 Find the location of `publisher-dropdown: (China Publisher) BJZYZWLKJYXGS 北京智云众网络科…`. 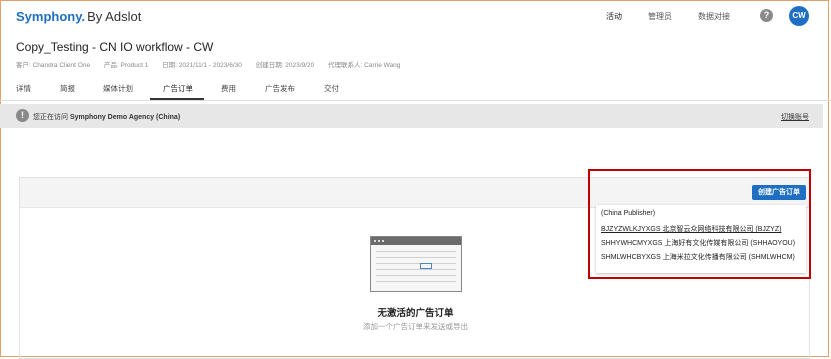

publisher-dropdown: (China Publisher) BJZYZWLKJYXGS 北京智云众网络科… is located at coordinates (701, 239).